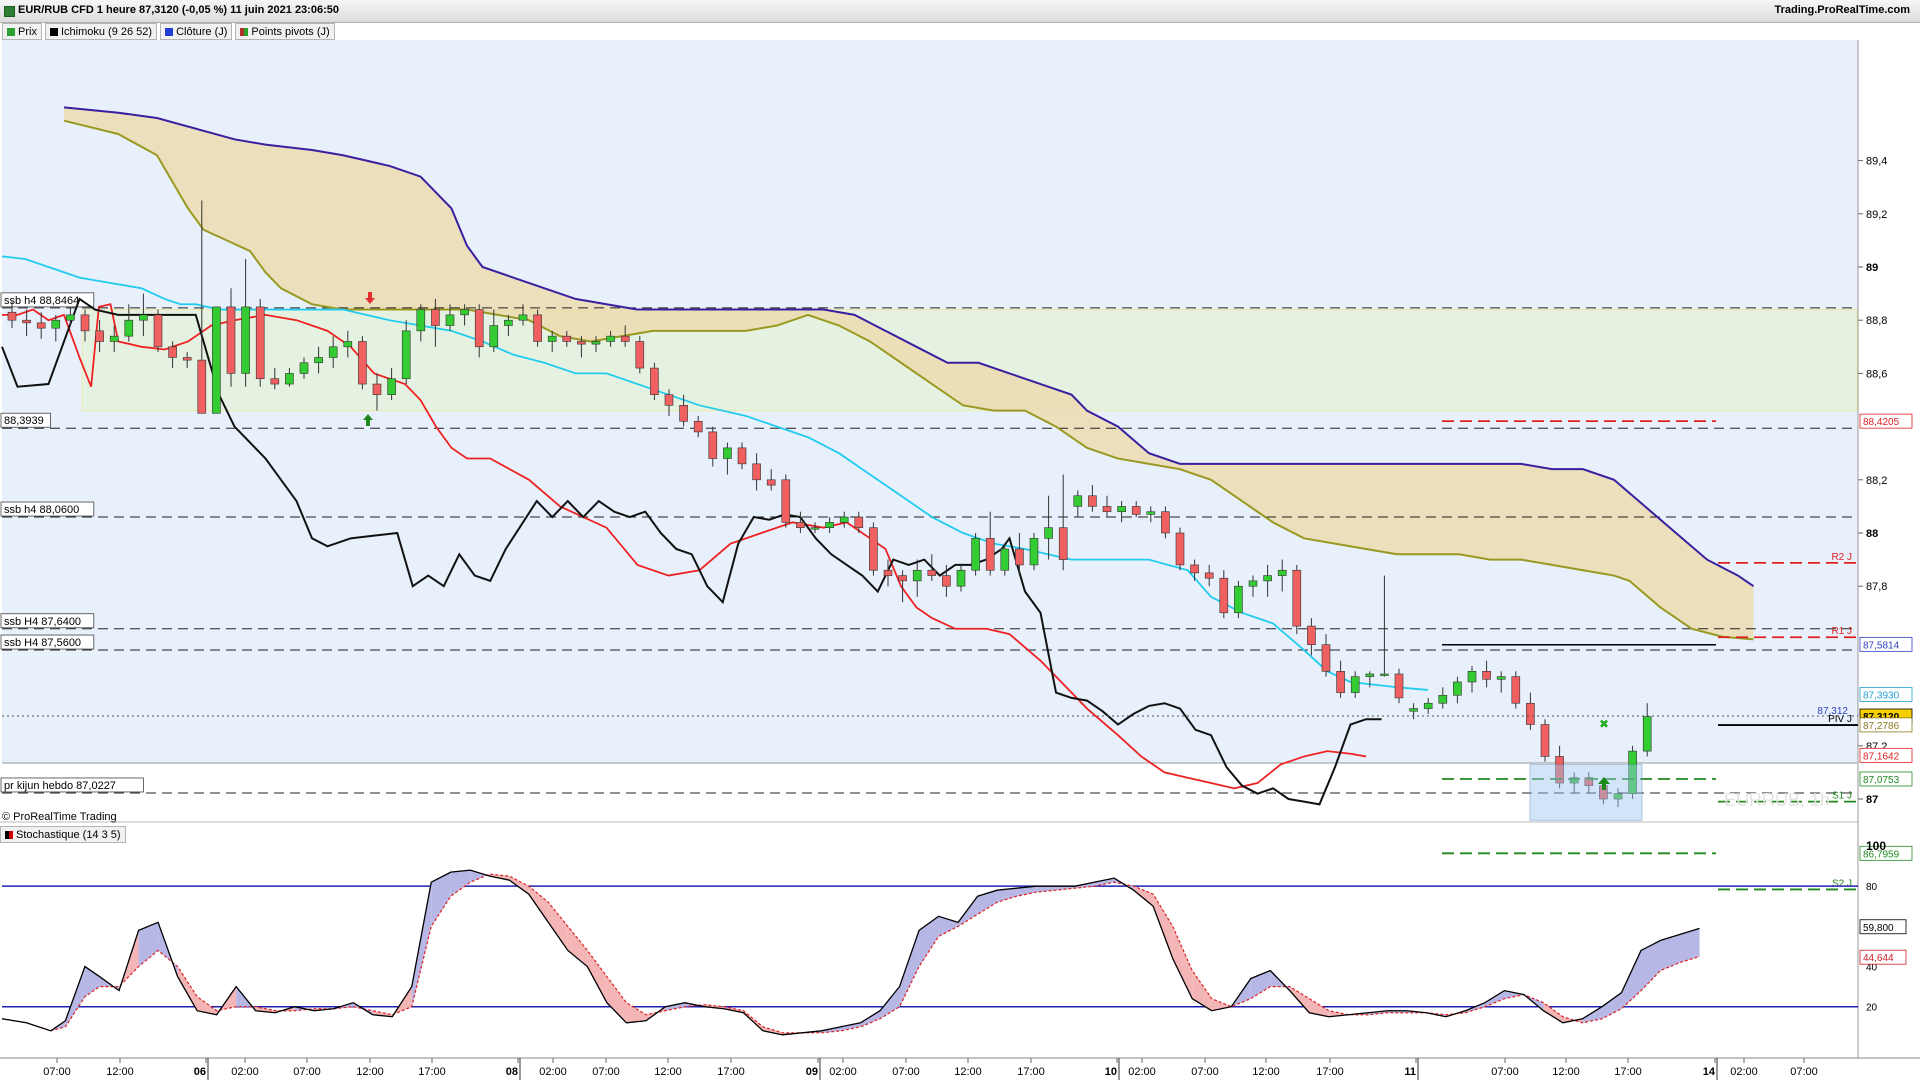 This screenshot has height=1080, width=1920. What do you see at coordinates (1881, 726) in the screenshot?
I see `price-tag-label: 87,2786` at bounding box center [1881, 726].